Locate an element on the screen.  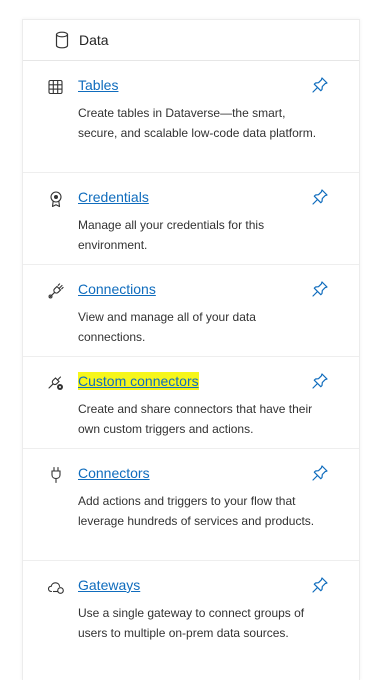
plug-connect-icon is located at coordinates (56, 291).